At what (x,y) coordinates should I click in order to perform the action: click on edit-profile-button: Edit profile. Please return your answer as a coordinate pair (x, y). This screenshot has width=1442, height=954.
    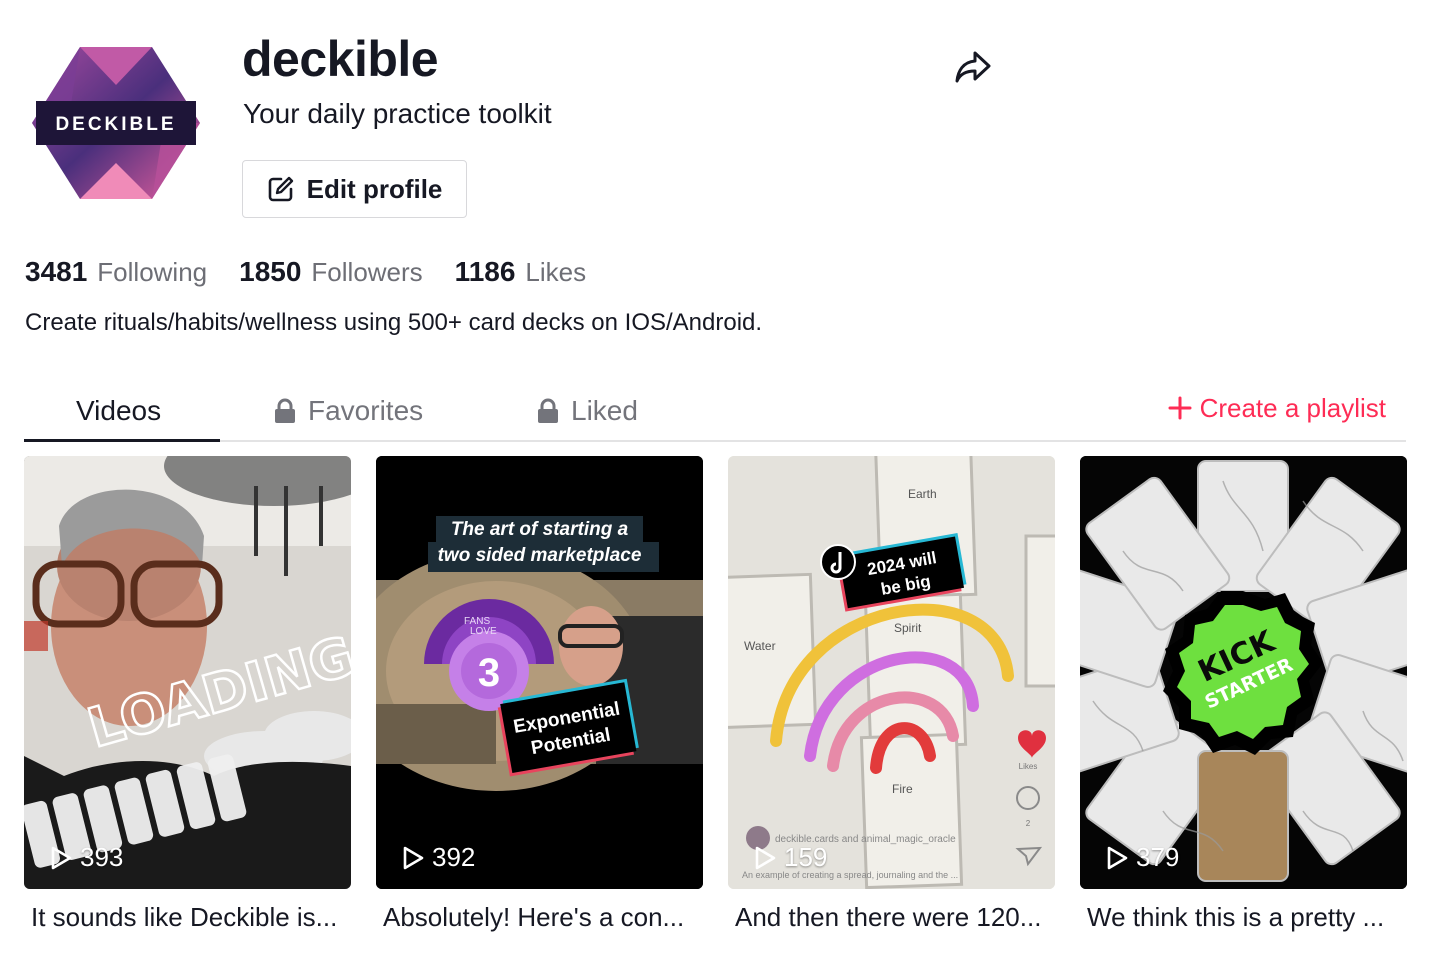
    Looking at the image, I should click on (354, 189).